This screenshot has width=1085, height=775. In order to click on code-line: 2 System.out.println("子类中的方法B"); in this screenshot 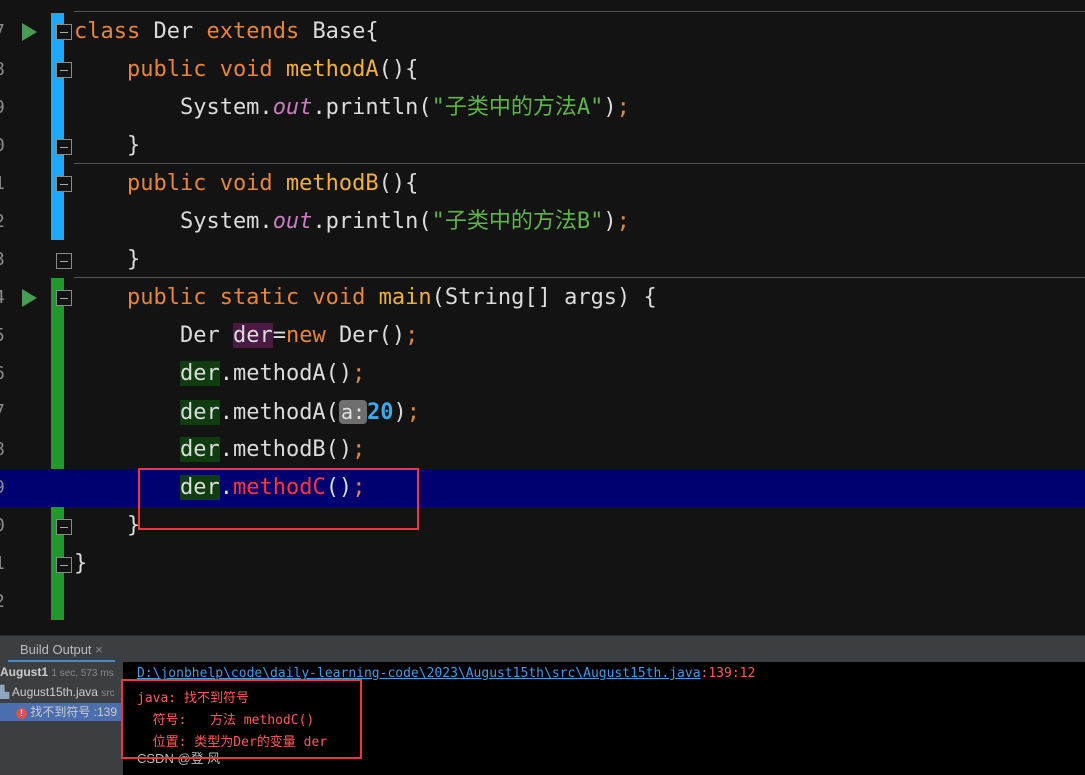, I will do `click(542, 222)`.